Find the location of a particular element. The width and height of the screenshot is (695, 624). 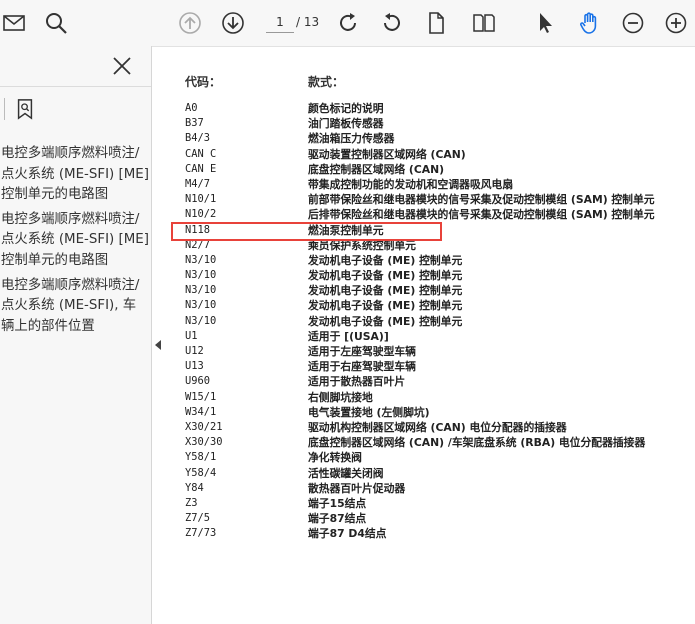

component-code: Z7/73 is located at coordinates (201, 533).